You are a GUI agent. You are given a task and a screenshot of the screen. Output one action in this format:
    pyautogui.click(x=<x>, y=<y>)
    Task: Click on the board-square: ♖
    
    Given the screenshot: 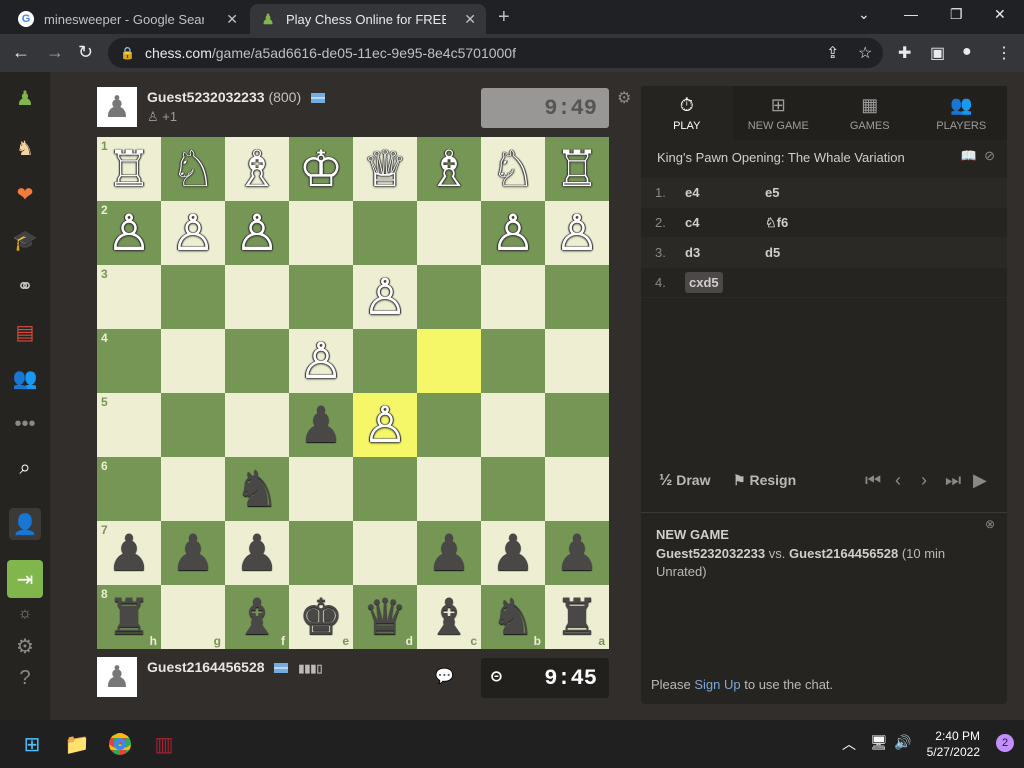 What is the action you would take?
    pyautogui.click(x=577, y=169)
    